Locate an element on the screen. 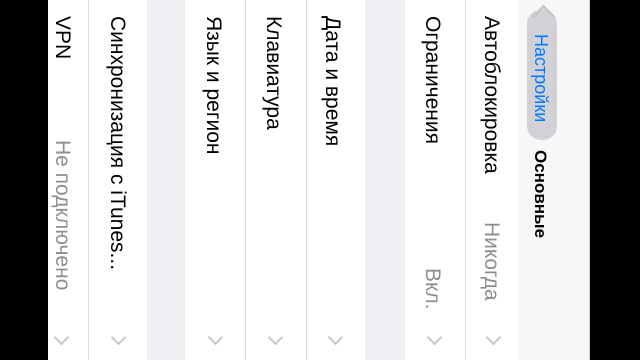  restrictions-value: Вкл. is located at coordinates (432, 289).